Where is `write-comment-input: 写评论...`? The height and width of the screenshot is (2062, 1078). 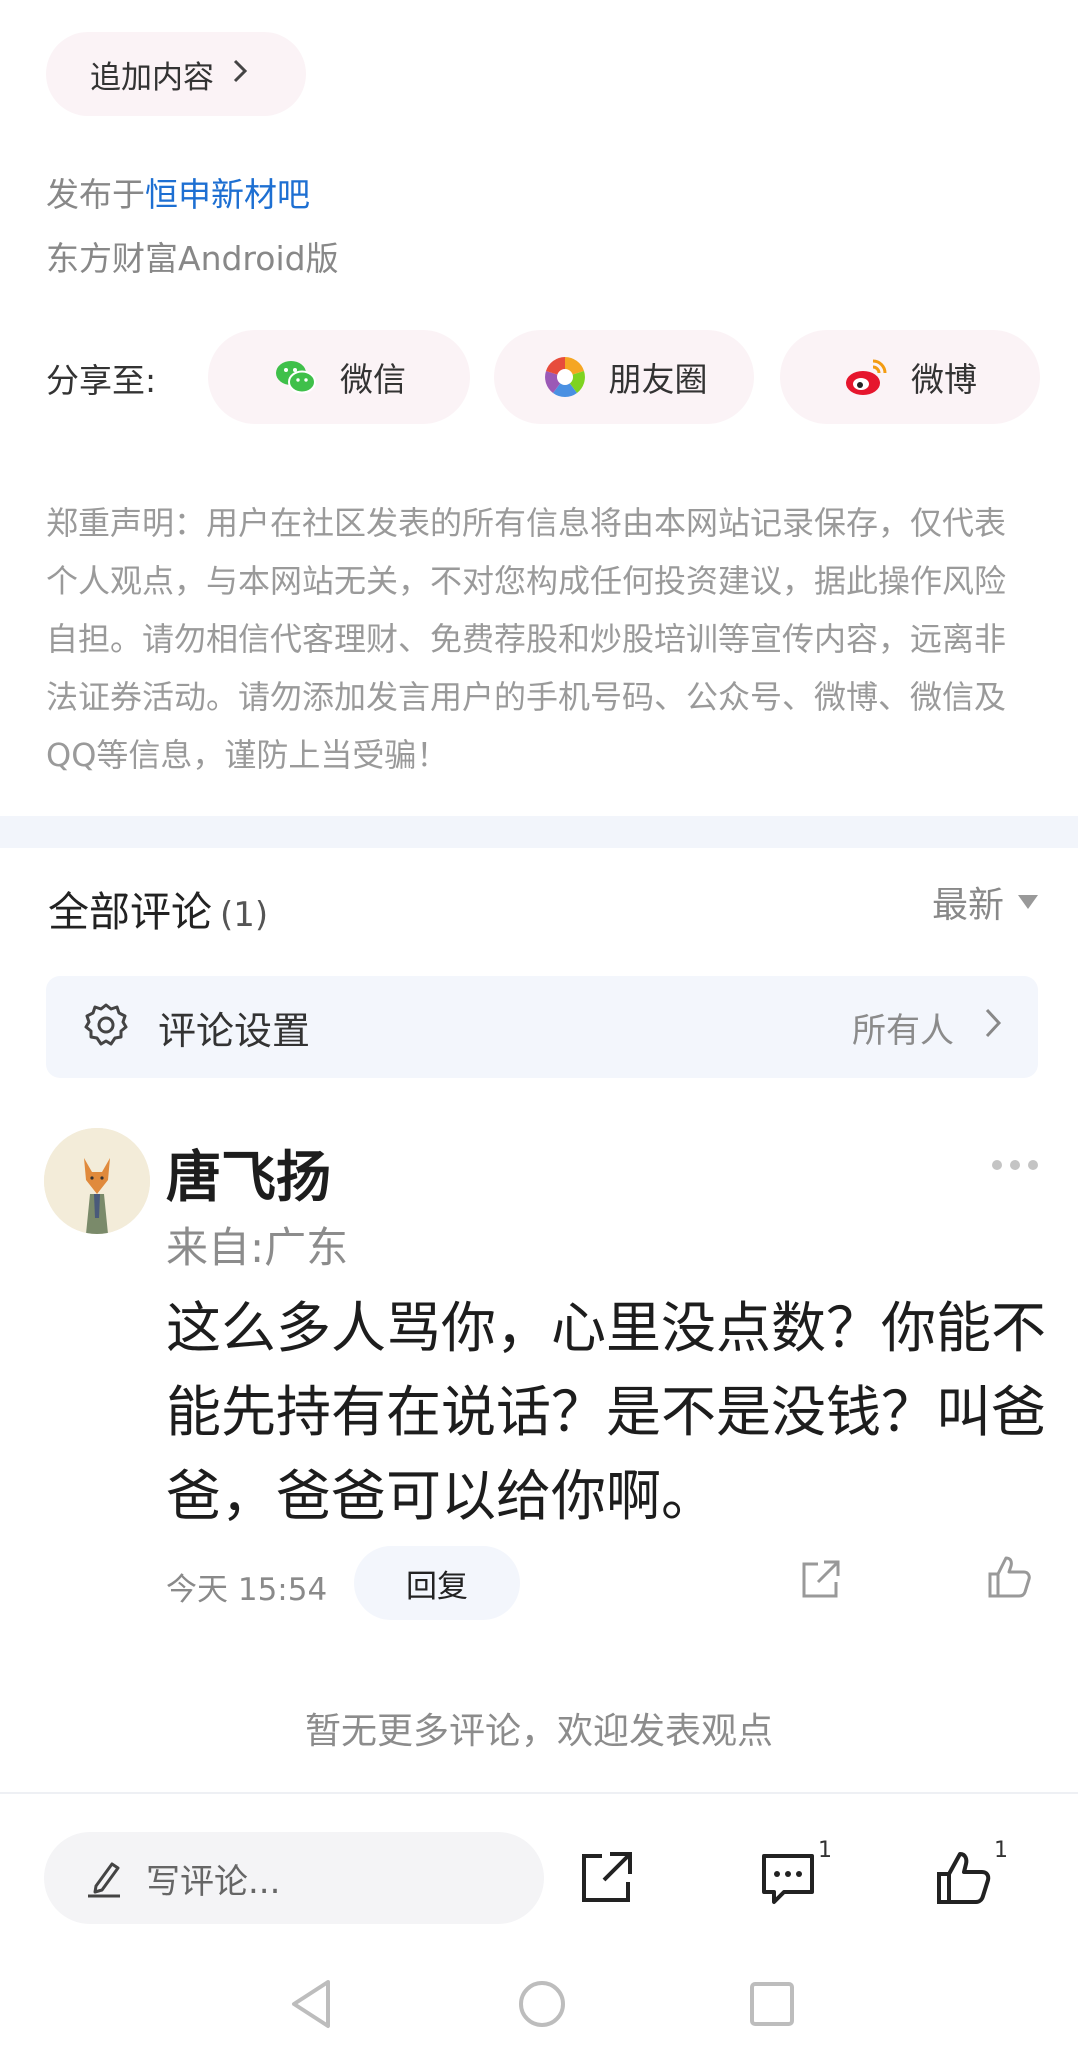 write-comment-input: 写评论... is located at coordinates (294, 1878).